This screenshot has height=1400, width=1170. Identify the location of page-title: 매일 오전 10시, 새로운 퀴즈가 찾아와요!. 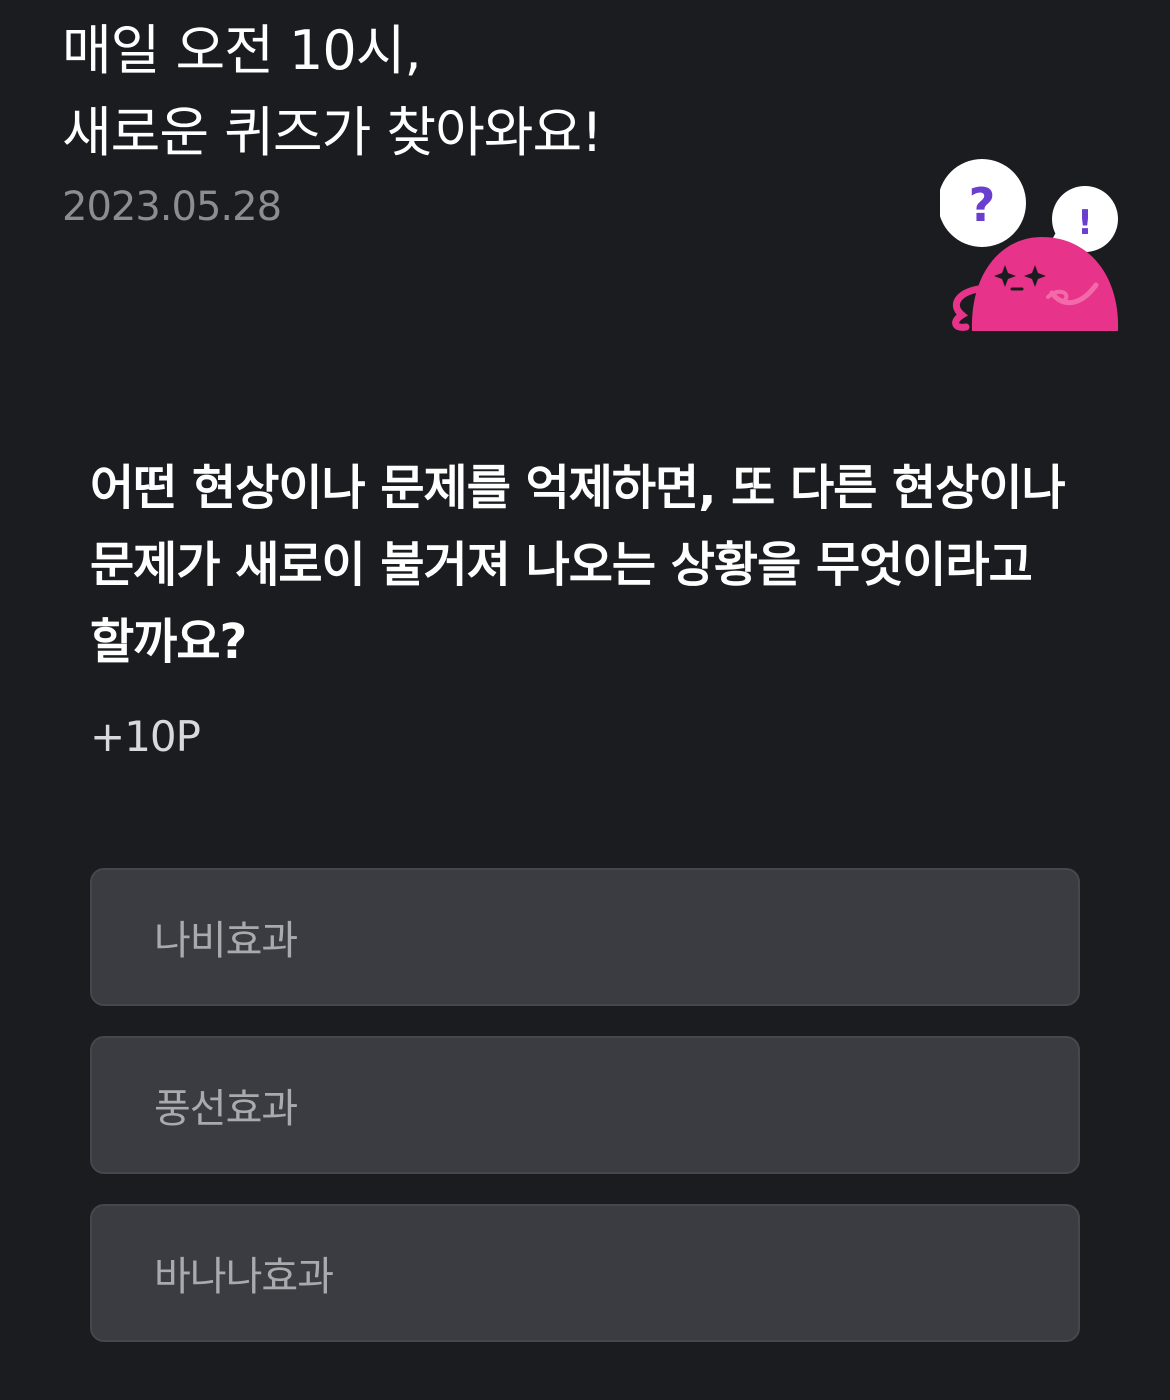
(442, 92).